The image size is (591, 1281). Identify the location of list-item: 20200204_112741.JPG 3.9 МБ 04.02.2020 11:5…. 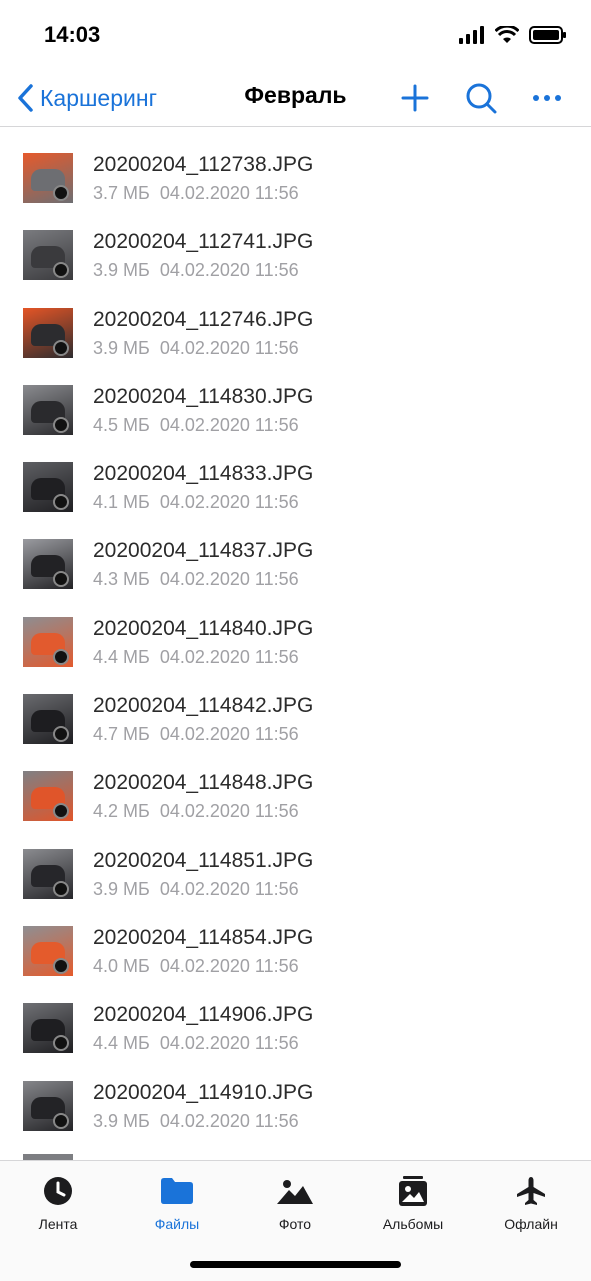
(295, 242).